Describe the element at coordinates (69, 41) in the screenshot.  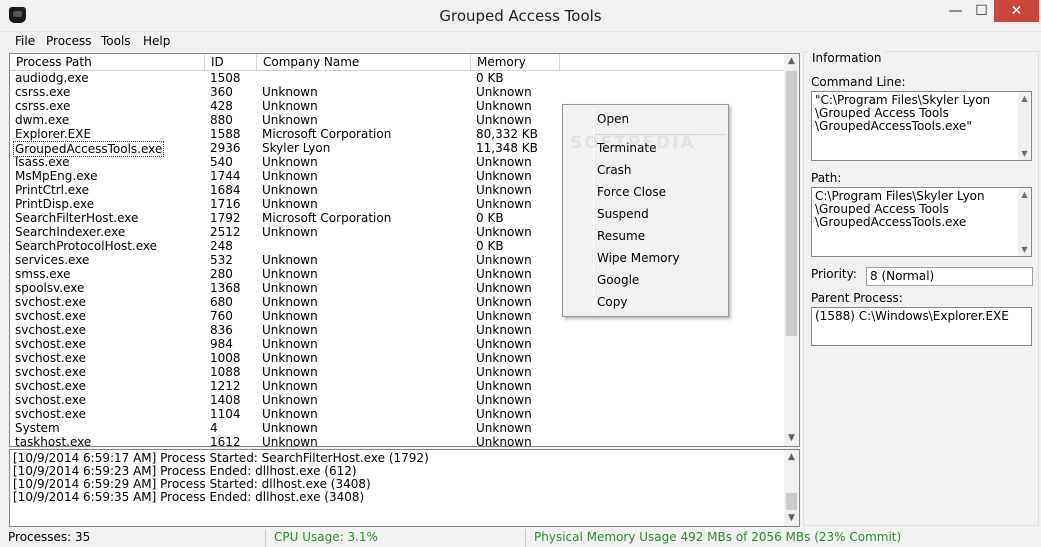
I see `menu-process: Process` at that location.